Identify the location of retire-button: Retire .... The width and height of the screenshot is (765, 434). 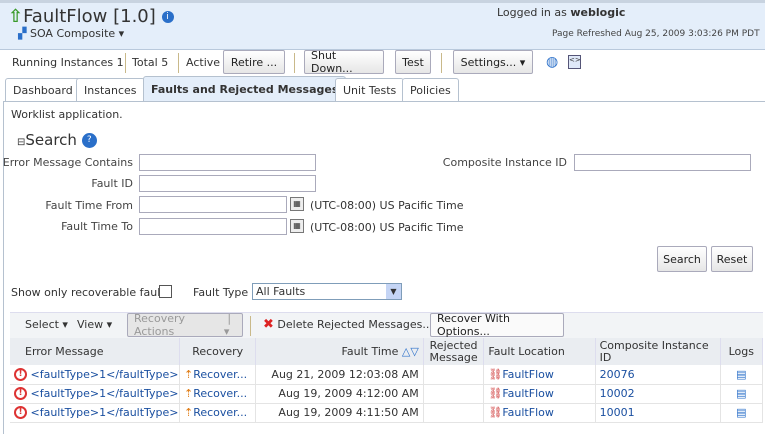
(254, 62).